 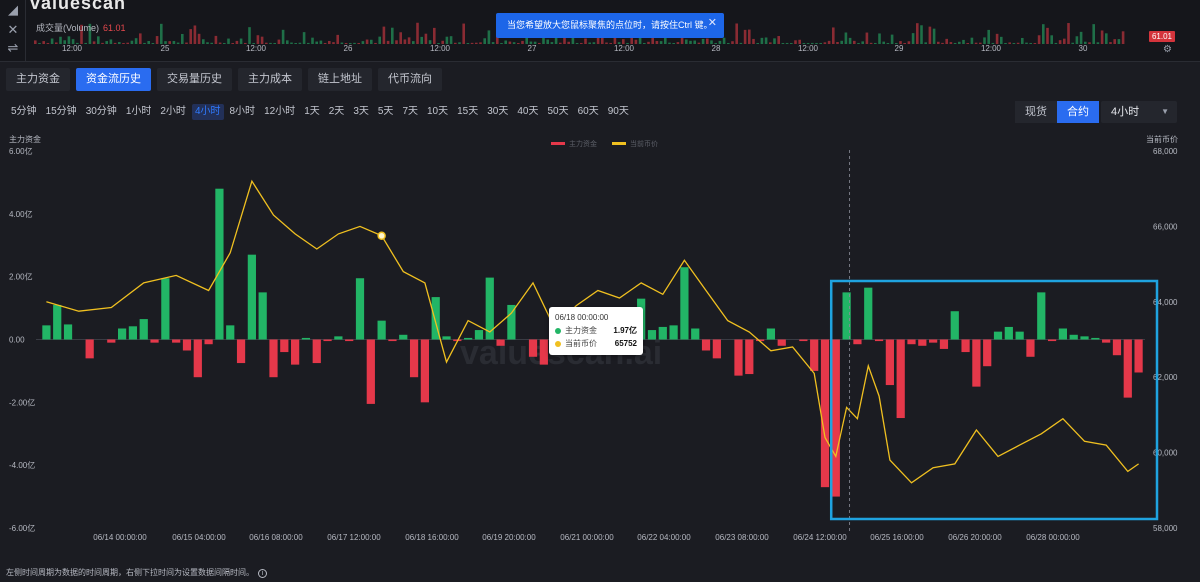 I want to click on logo-text: valuescan, so click(x=78, y=6).